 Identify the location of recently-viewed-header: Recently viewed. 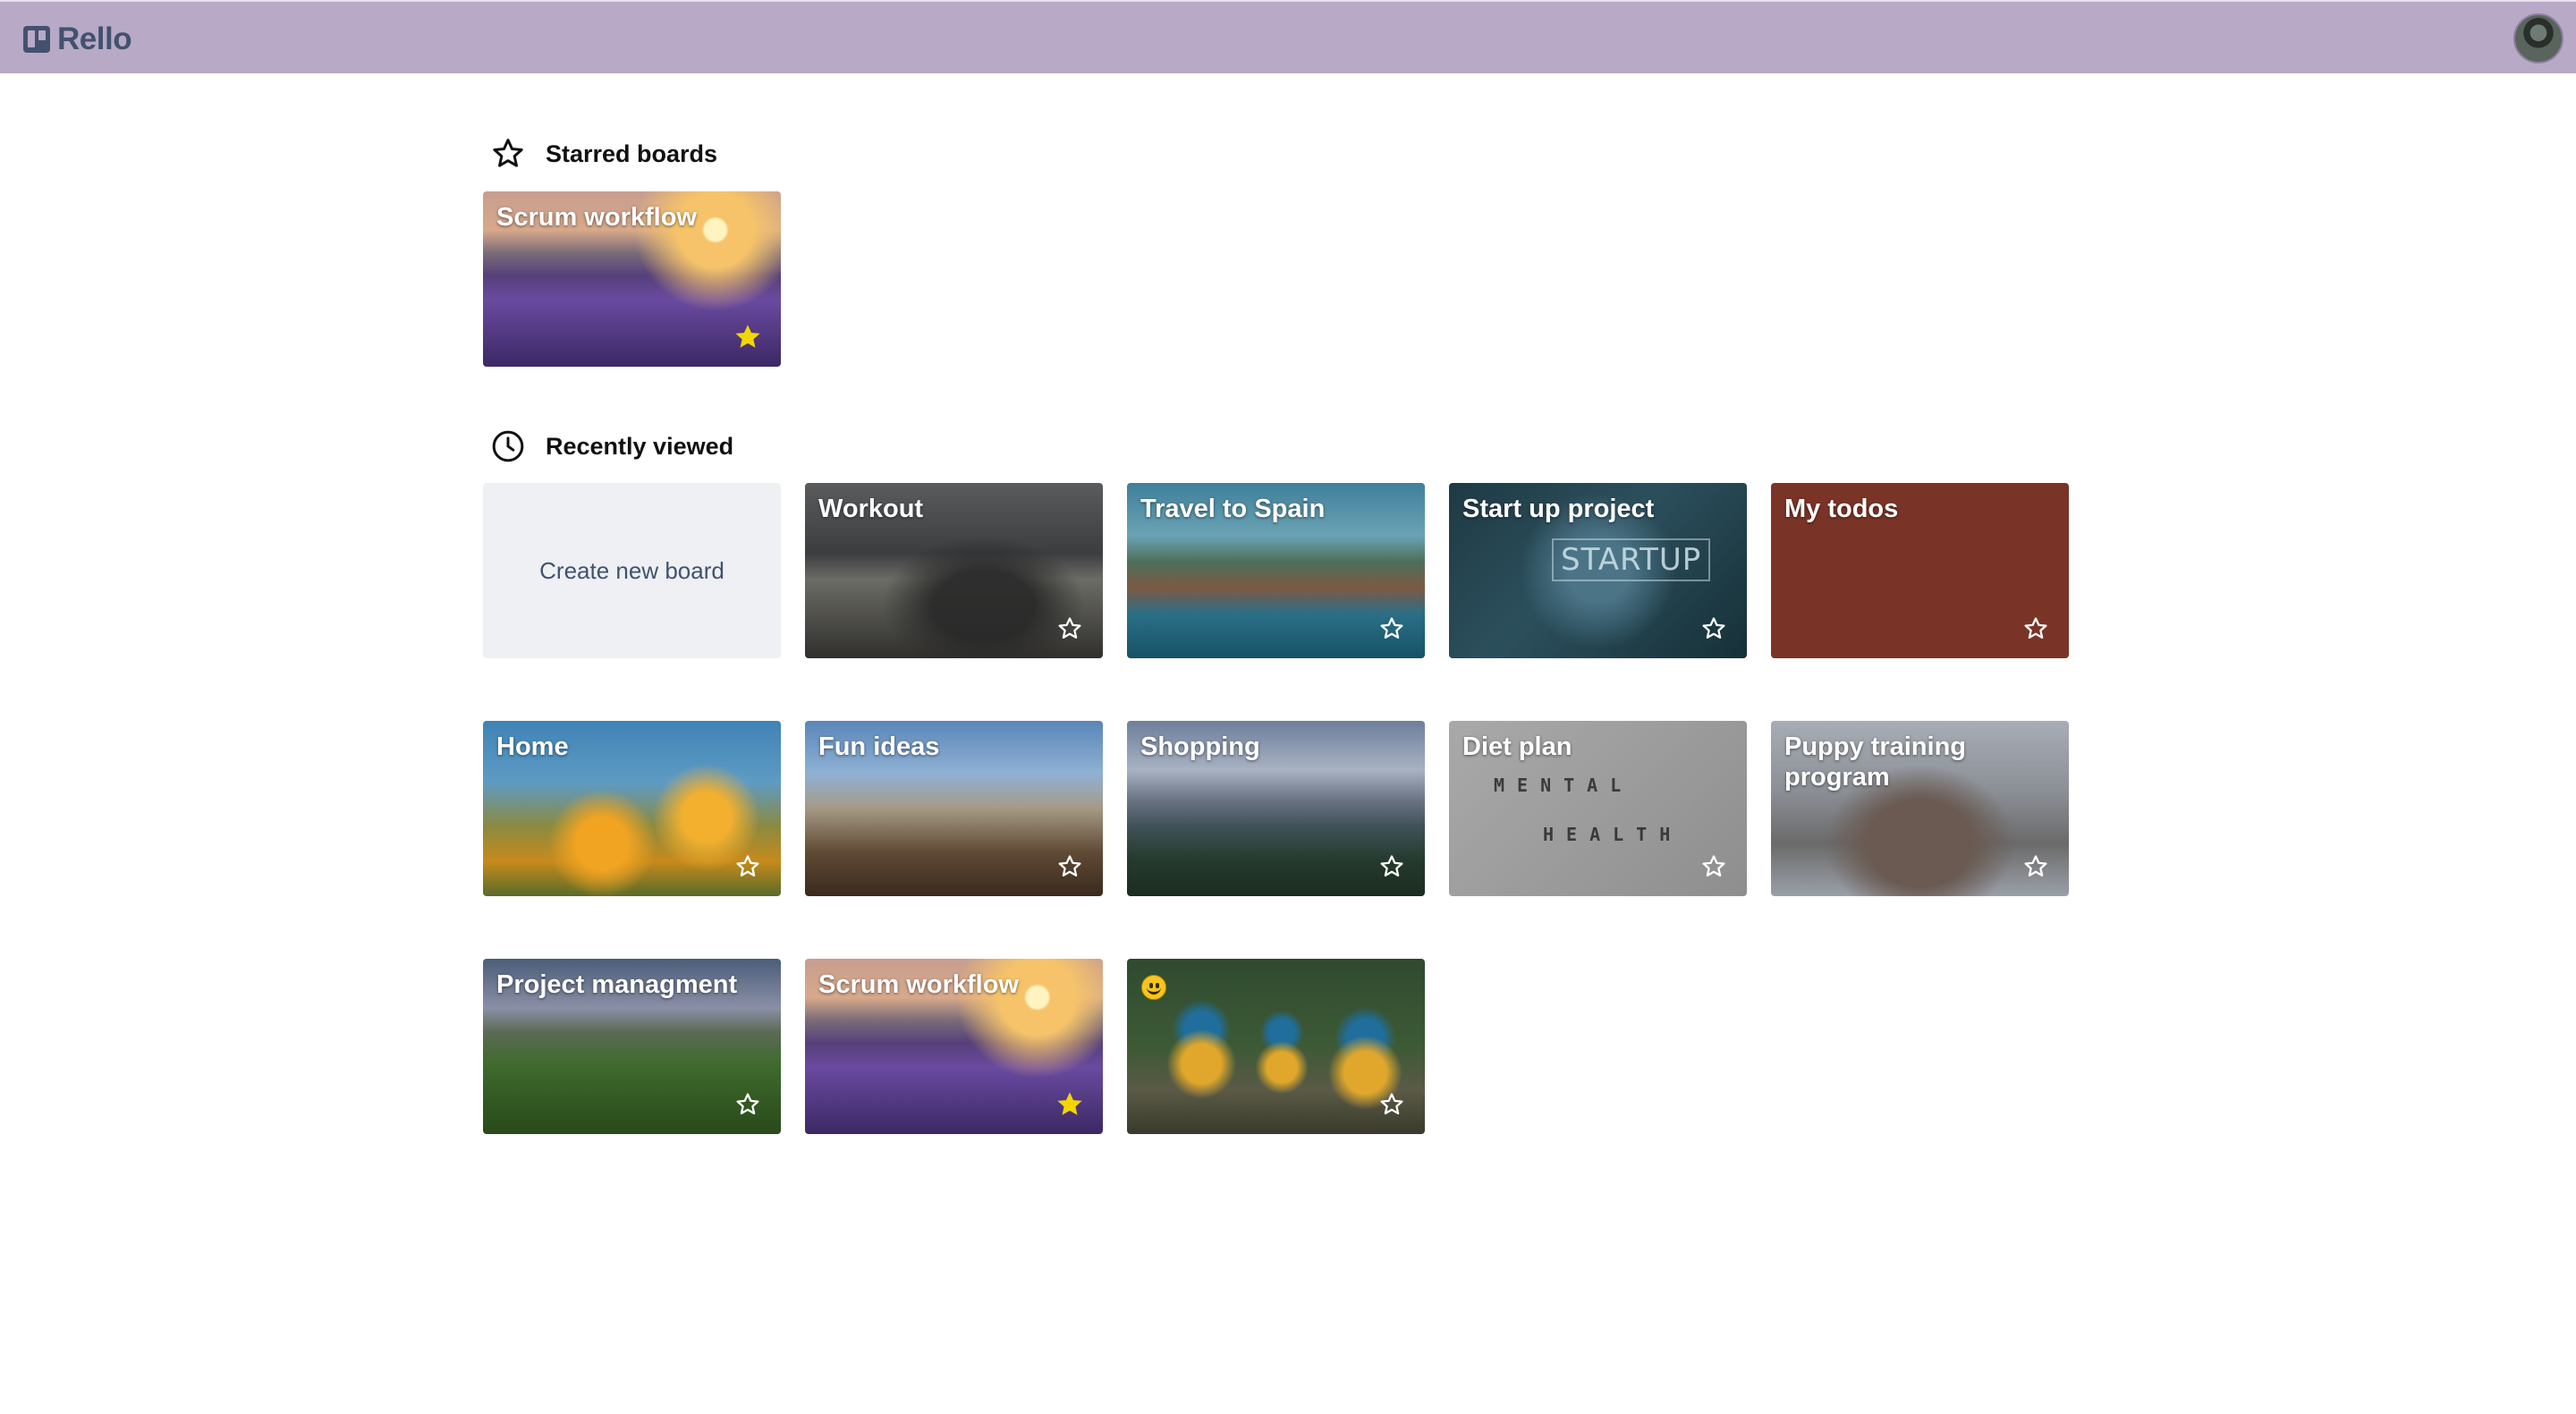
(611, 446).